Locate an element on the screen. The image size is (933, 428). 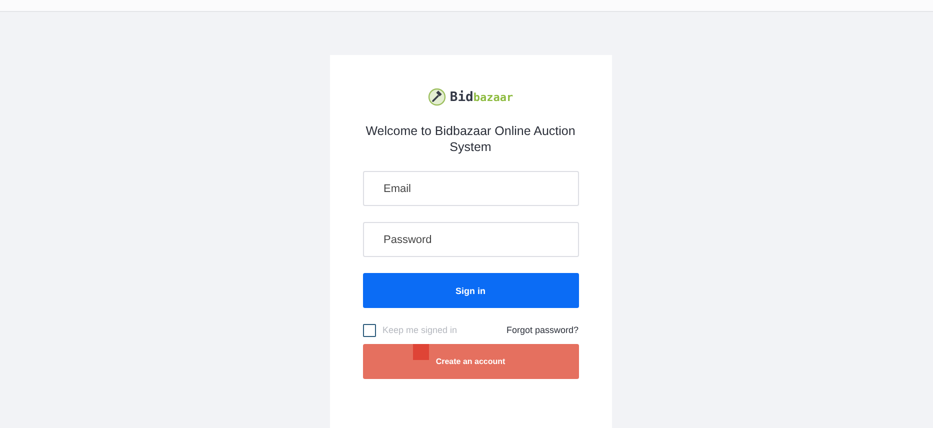
password-field: Password is located at coordinates (470, 239).